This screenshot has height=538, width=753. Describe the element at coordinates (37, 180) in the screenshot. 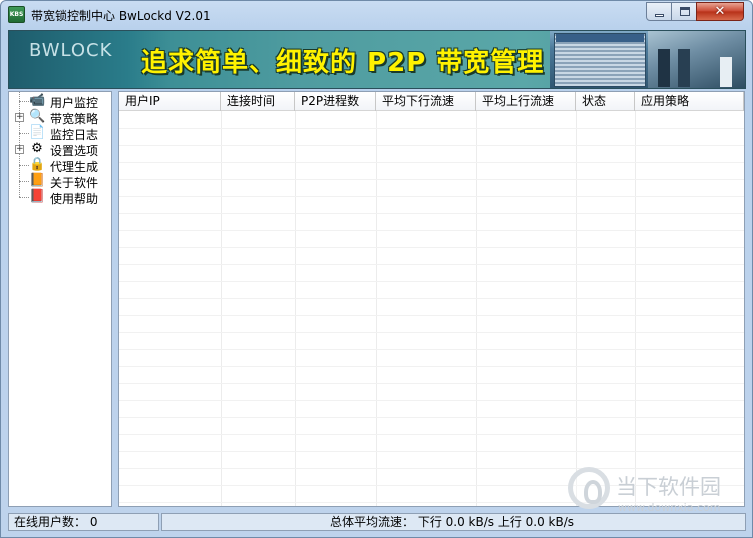

I see `book-icon: 📙` at that location.